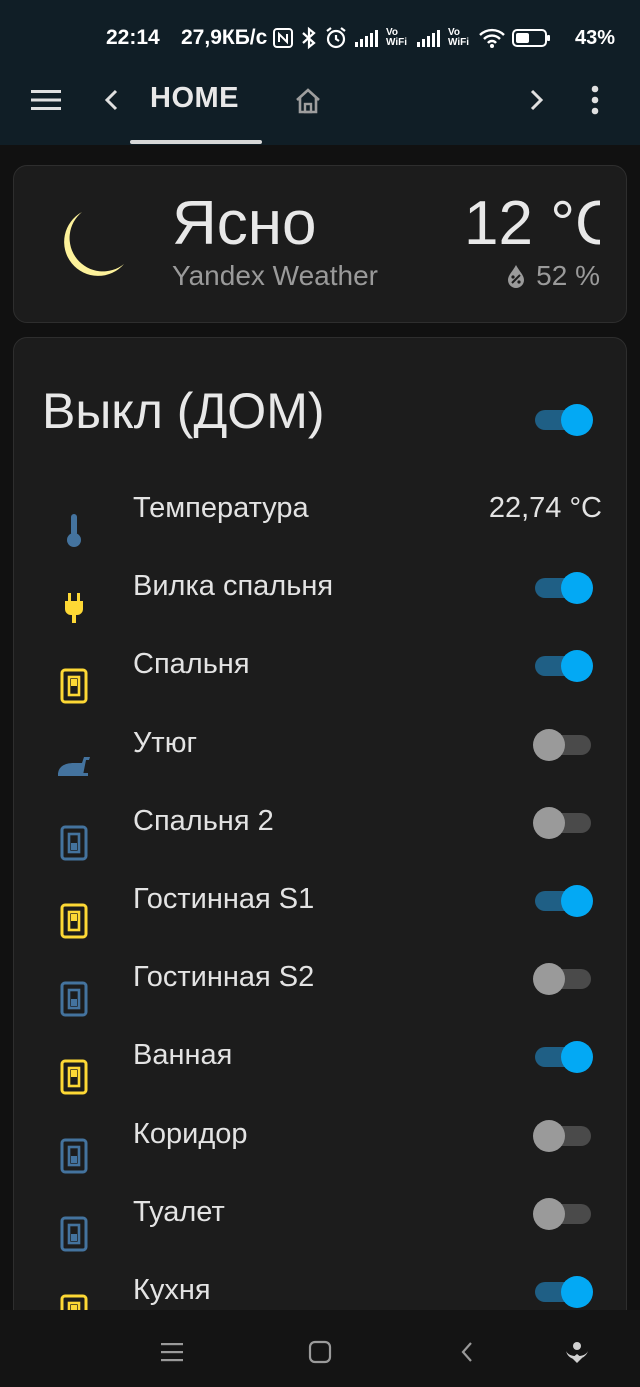  What do you see at coordinates (397, 37) in the screenshot?
I see `vowifi-label-1: Vo WiFi` at bounding box center [397, 37].